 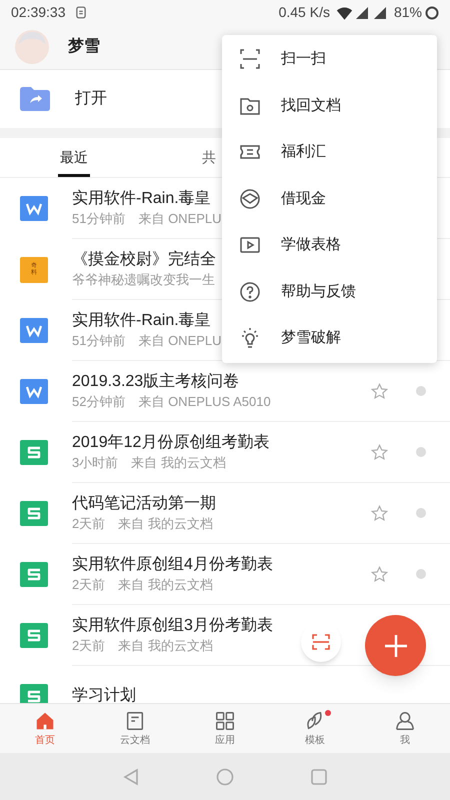 What do you see at coordinates (171, 402) in the screenshot?
I see `file-meta: 52分钟前 来自 ONEPLUS A5010` at bounding box center [171, 402].